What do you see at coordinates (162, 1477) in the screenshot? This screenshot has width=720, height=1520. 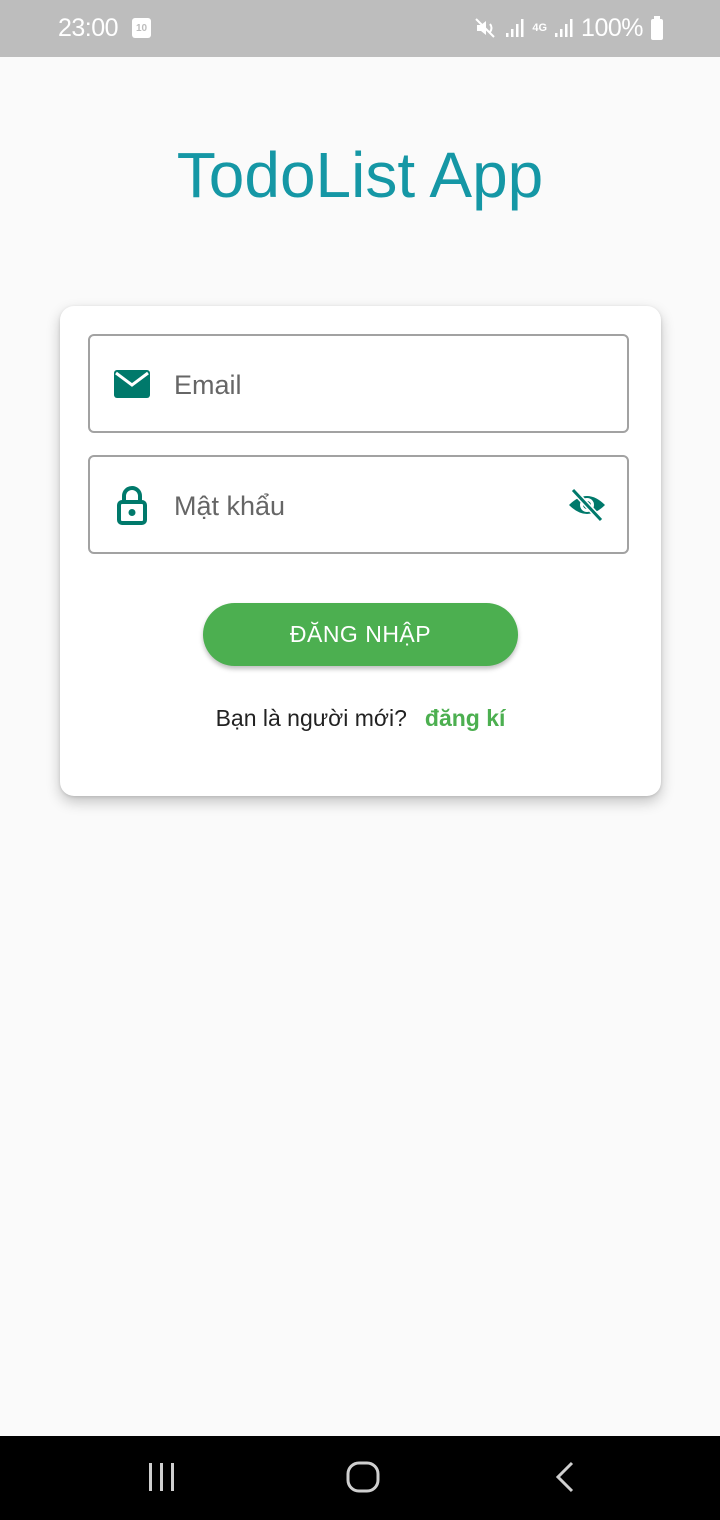 I see `recent-apps-icon` at bounding box center [162, 1477].